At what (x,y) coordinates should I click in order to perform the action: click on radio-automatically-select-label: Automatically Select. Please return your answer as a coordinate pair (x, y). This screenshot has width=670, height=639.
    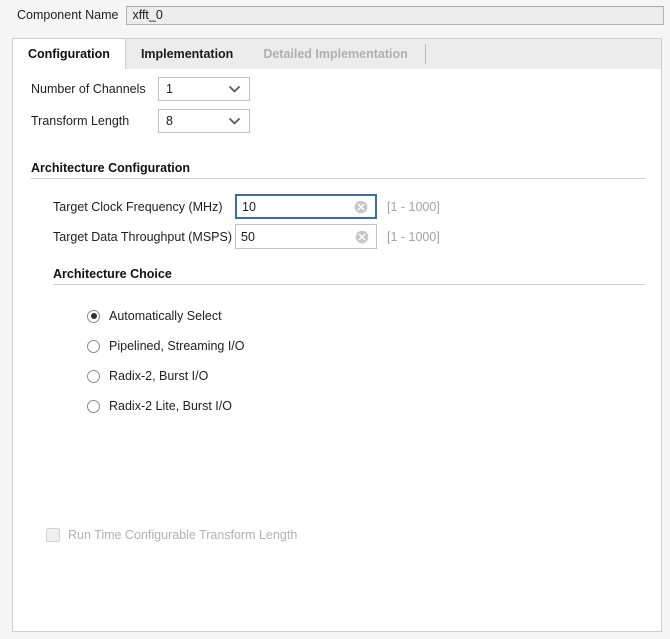
    Looking at the image, I should click on (165, 316).